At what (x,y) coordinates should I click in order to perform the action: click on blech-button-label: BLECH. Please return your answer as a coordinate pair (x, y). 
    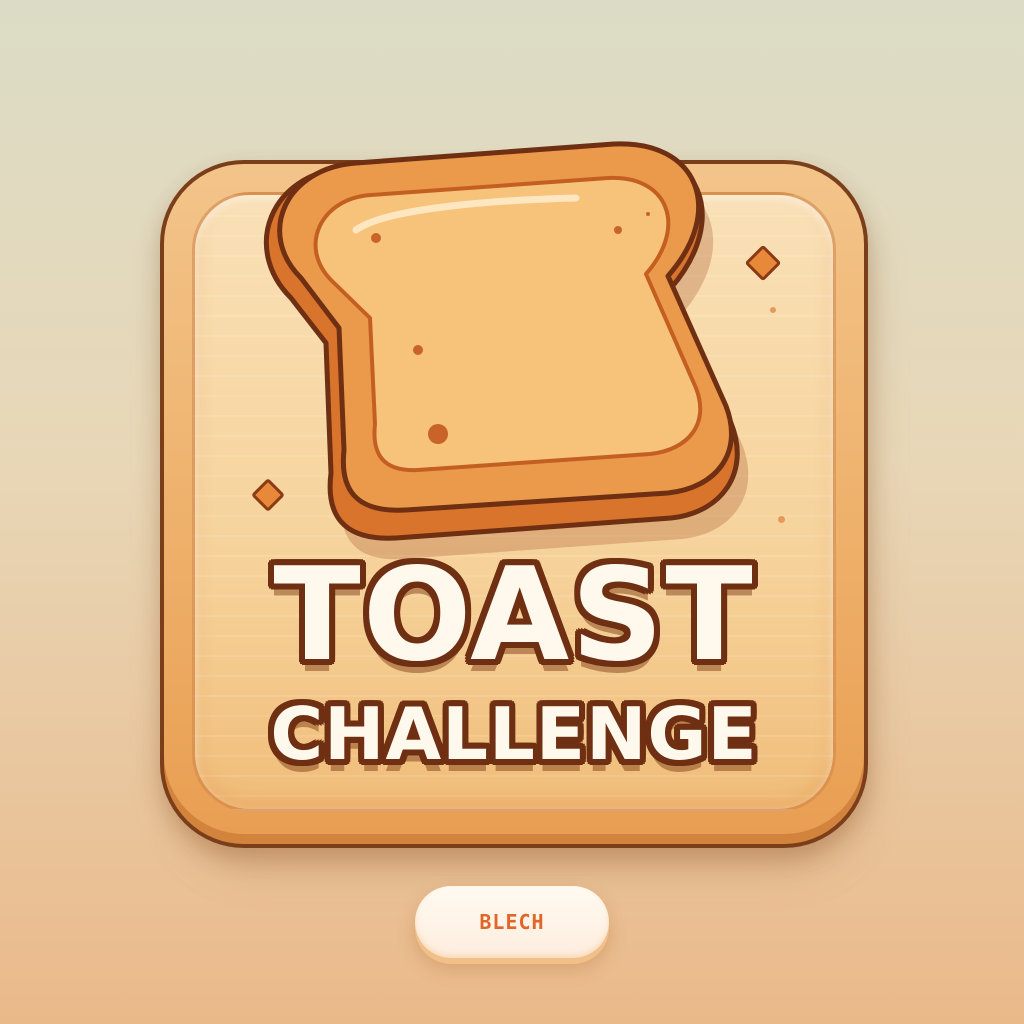
    Looking at the image, I should click on (512, 922).